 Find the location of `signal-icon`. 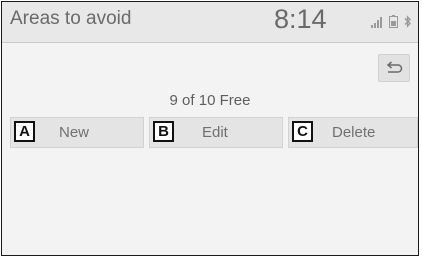

signal-icon is located at coordinates (376, 22).